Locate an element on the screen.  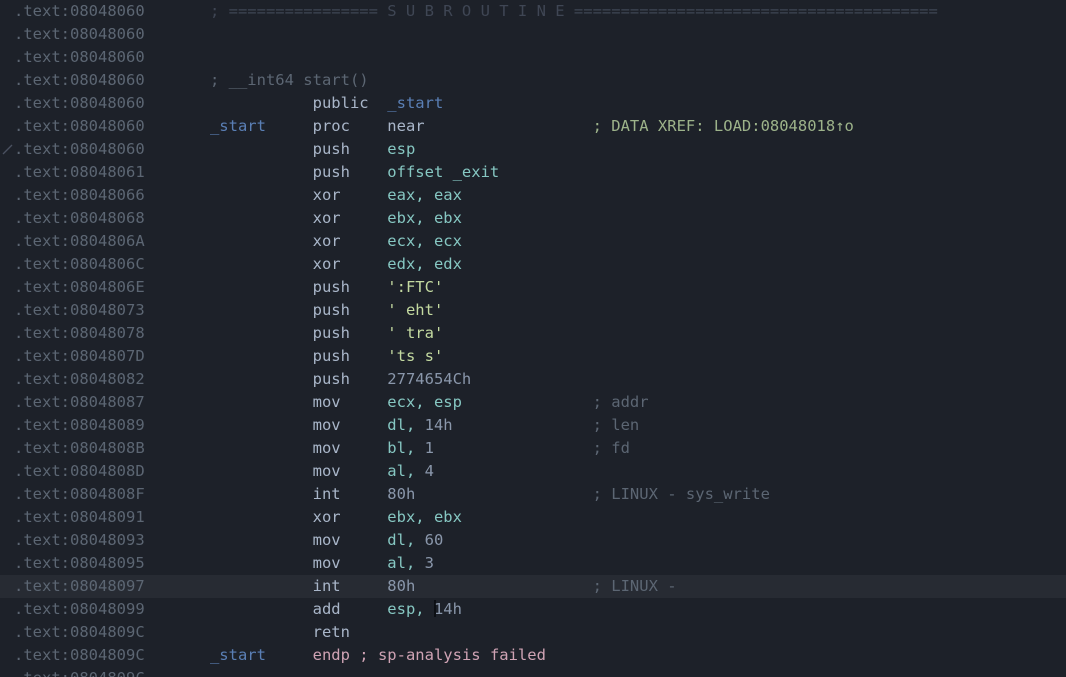
line-comment: ; LINUX - is located at coordinates (639, 586).